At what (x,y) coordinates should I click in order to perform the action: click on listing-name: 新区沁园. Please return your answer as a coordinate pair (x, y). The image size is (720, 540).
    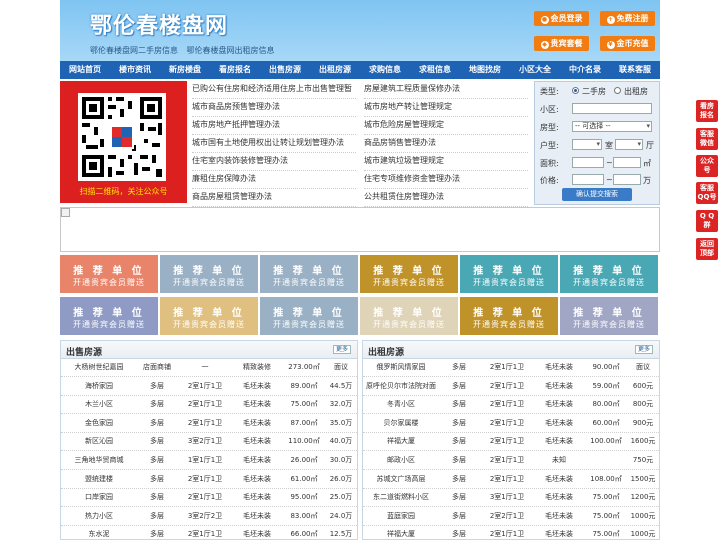
    Looking at the image, I should click on (99, 442).